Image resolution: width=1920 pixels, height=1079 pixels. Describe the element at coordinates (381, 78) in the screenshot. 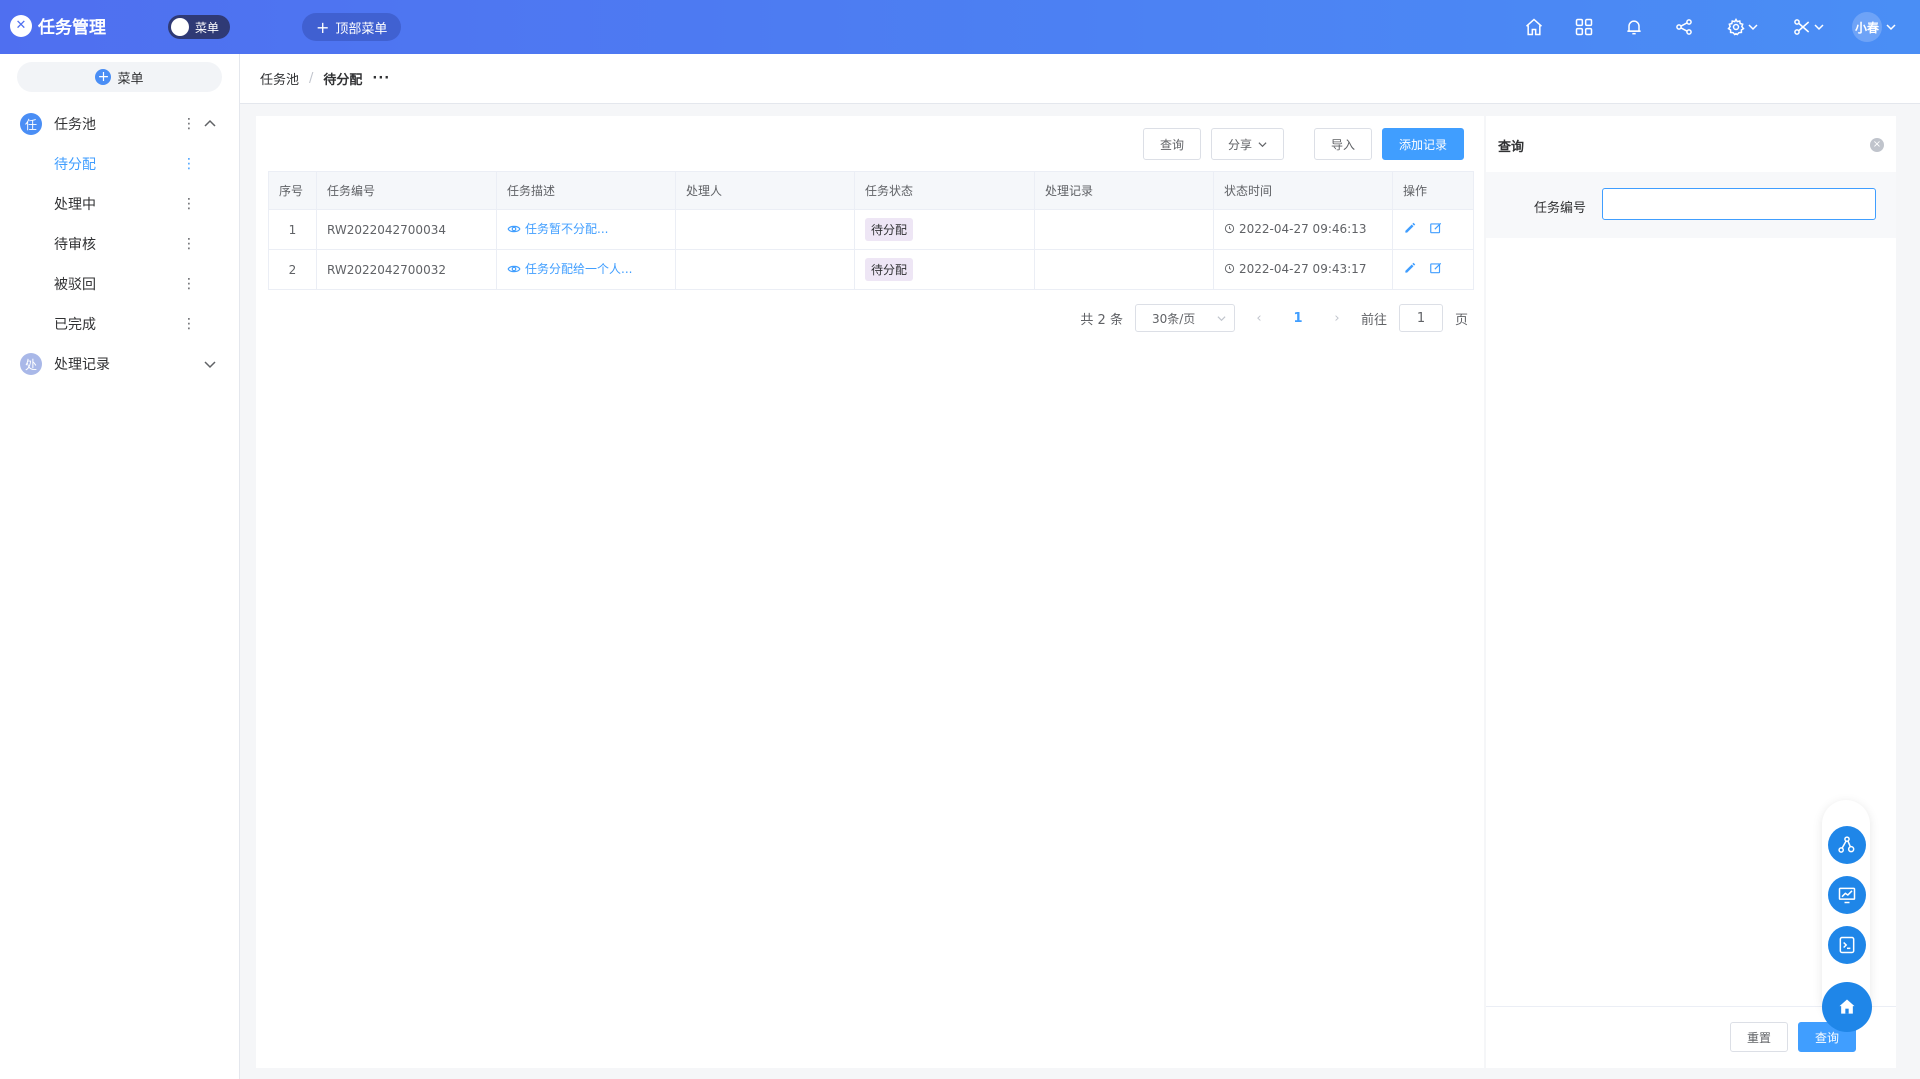

I see `more-horizontal-icon: ···` at that location.